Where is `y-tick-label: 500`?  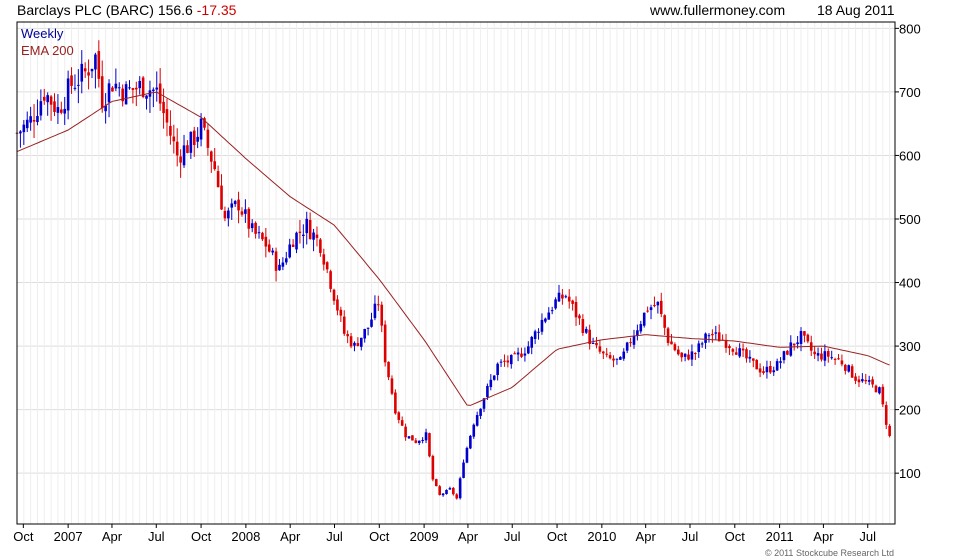 y-tick-label: 500 is located at coordinates (910, 219).